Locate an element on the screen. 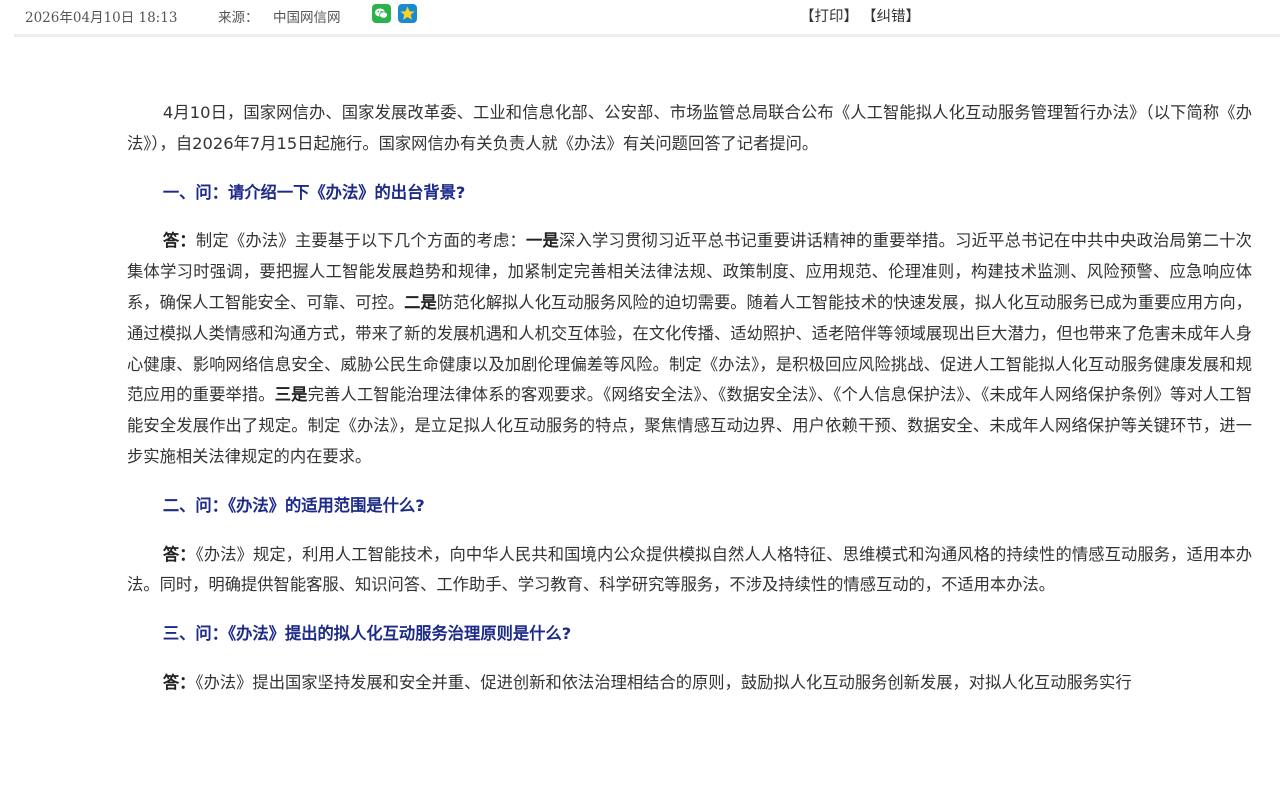 This screenshot has height=787, width=1280. source-label: 来源： is located at coordinates (238, 18).